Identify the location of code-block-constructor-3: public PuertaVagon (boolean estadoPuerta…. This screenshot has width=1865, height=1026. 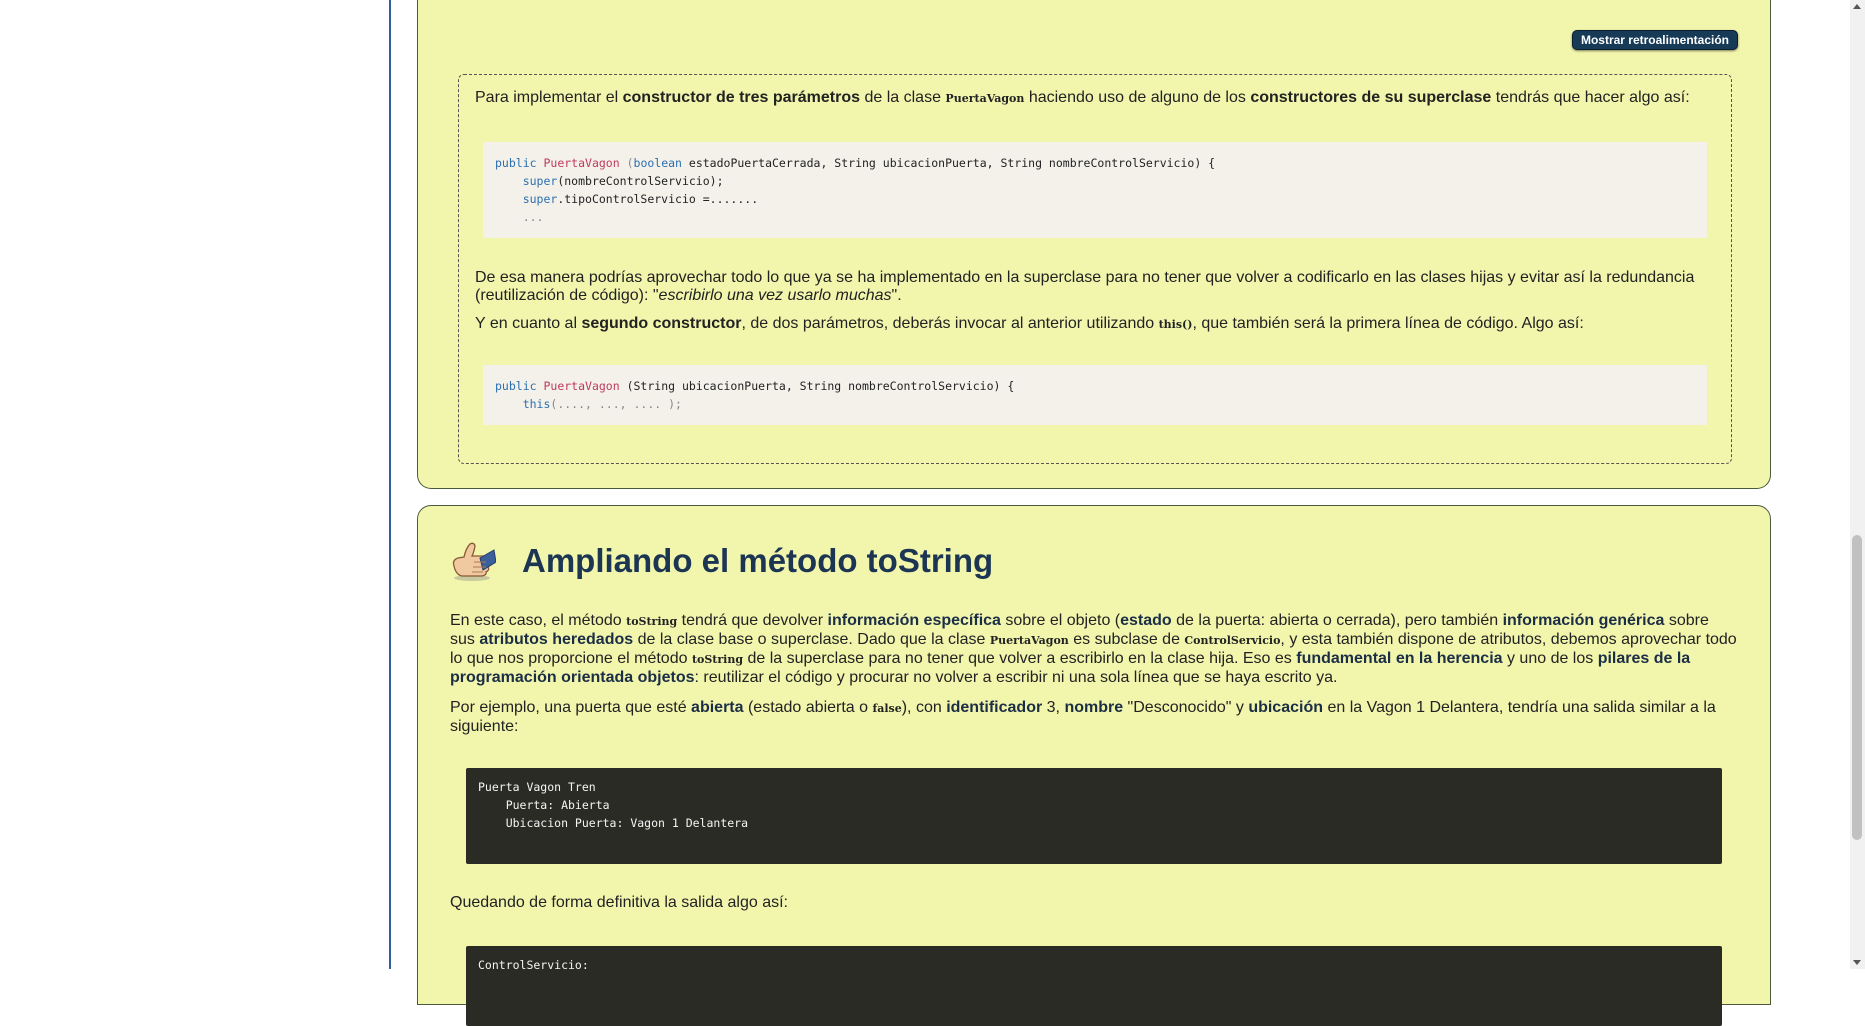
(1095, 190).